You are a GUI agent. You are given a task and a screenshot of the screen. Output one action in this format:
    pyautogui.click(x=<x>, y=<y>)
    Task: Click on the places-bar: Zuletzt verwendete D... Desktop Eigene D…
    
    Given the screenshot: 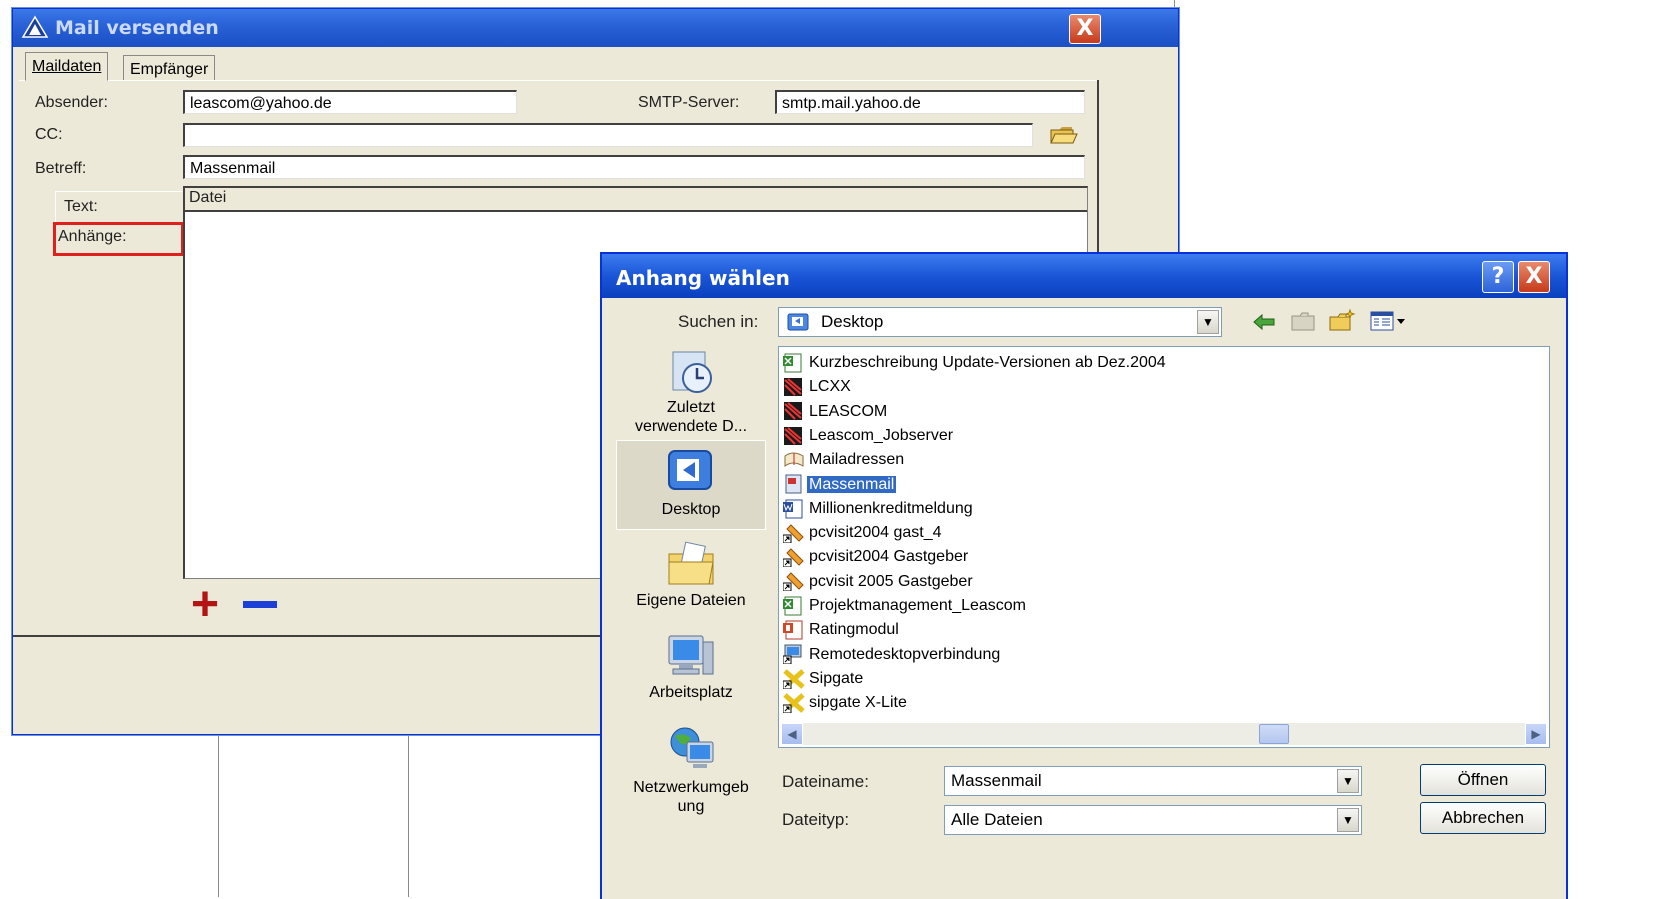 What is the action you would take?
    pyautogui.click(x=691, y=614)
    